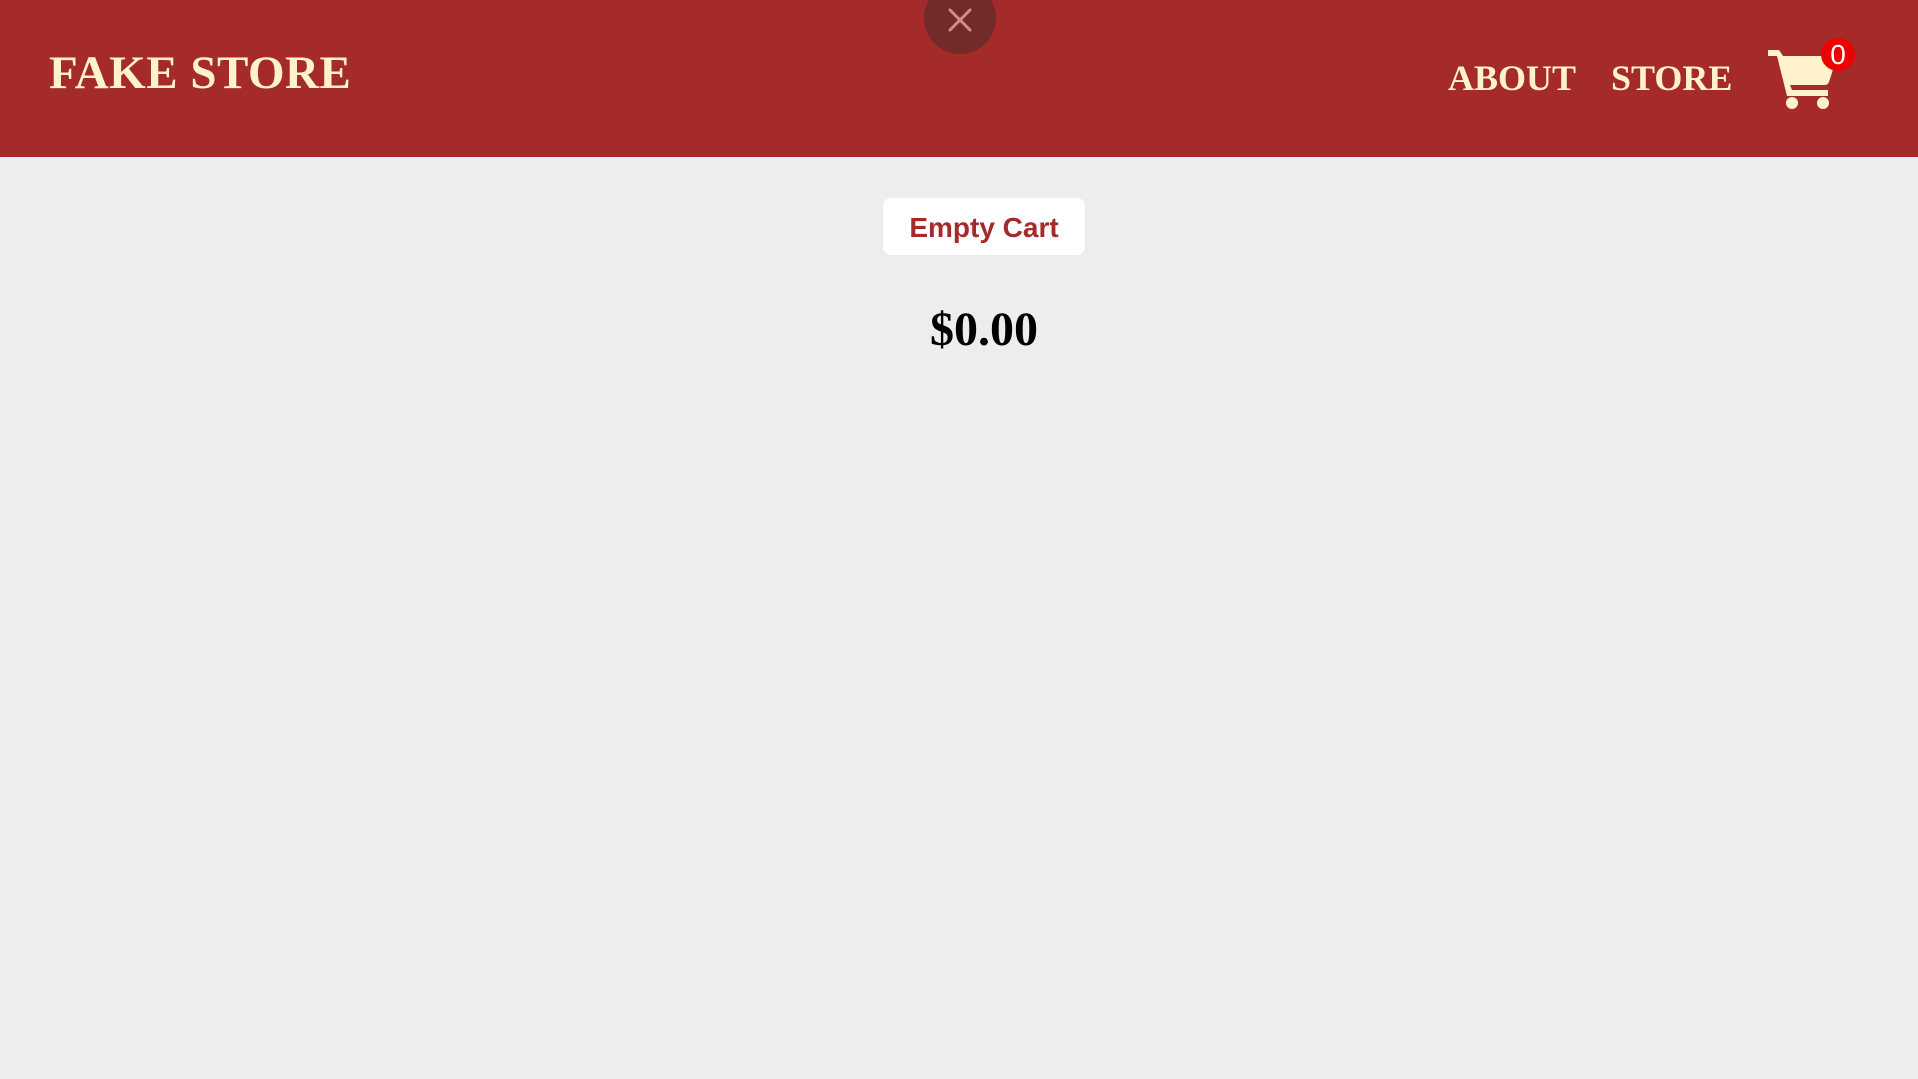 The image size is (1918, 1079). What do you see at coordinates (959, 78) in the screenshot?
I see `site-header: FAKE STORE ABOUT STORE 0` at bounding box center [959, 78].